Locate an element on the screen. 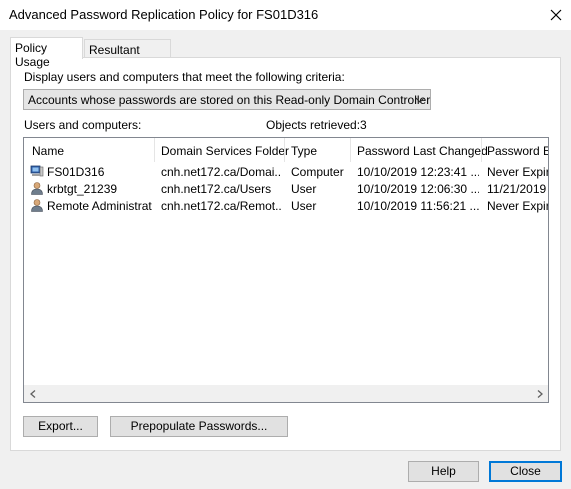  close-button: Close is located at coordinates (525, 471).